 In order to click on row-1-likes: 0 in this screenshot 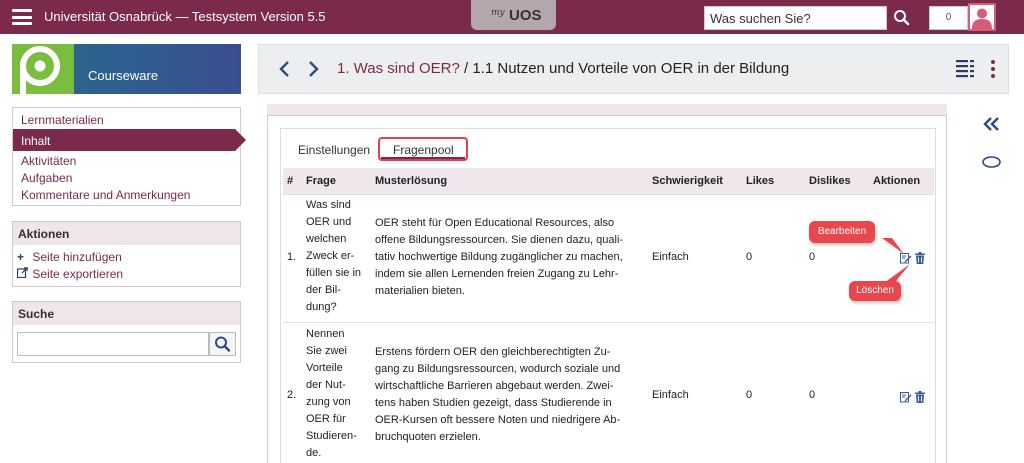, I will do `click(749, 257)`.